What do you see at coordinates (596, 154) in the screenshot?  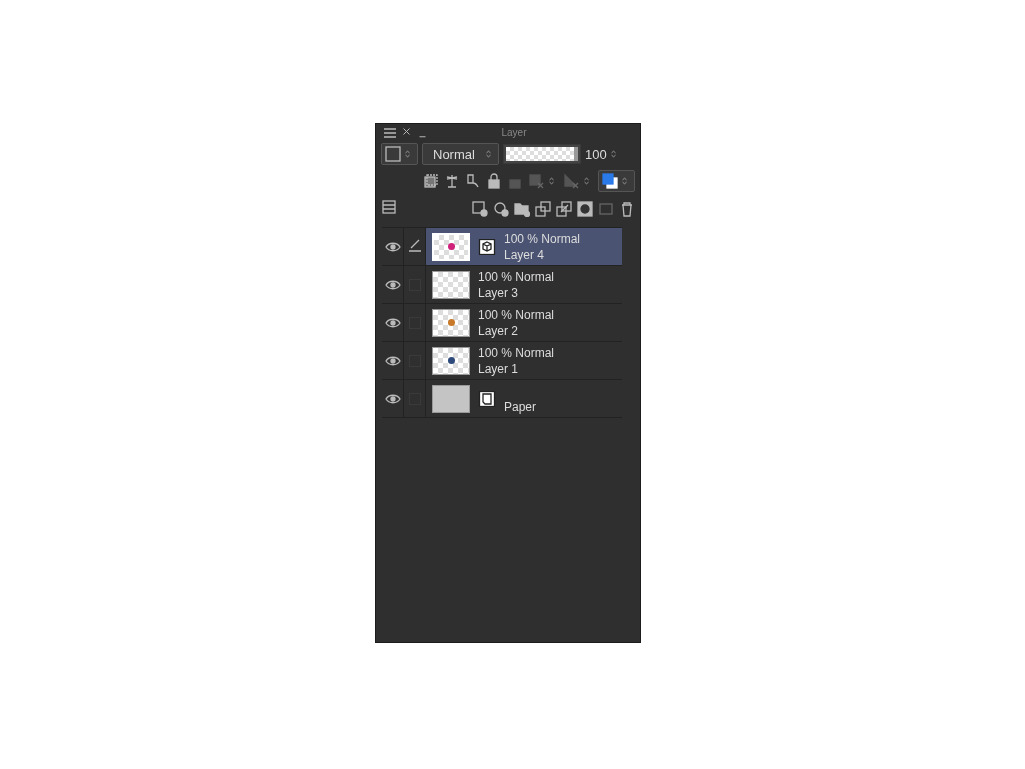 I see `opacity-value: 100` at bounding box center [596, 154].